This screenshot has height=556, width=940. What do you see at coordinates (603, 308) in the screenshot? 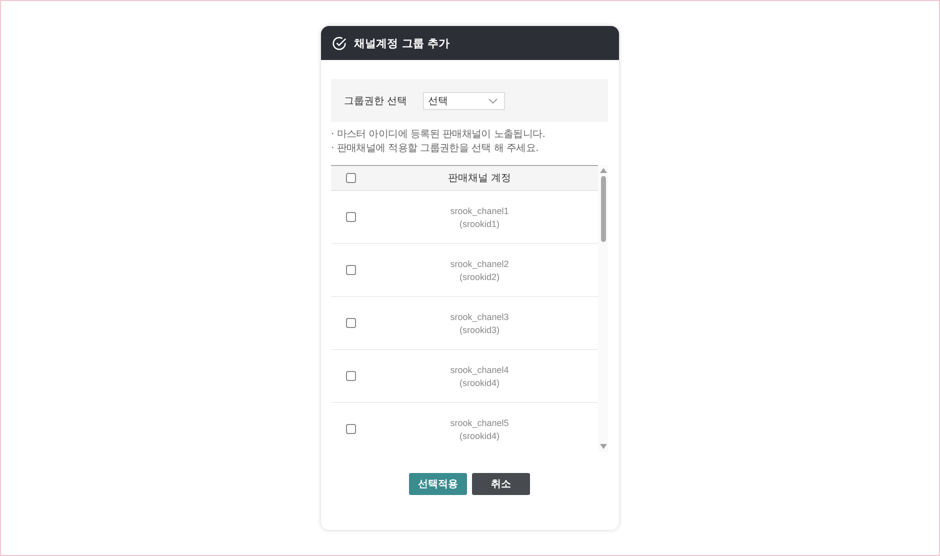
I see `scrollbar` at bounding box center [603, 308].